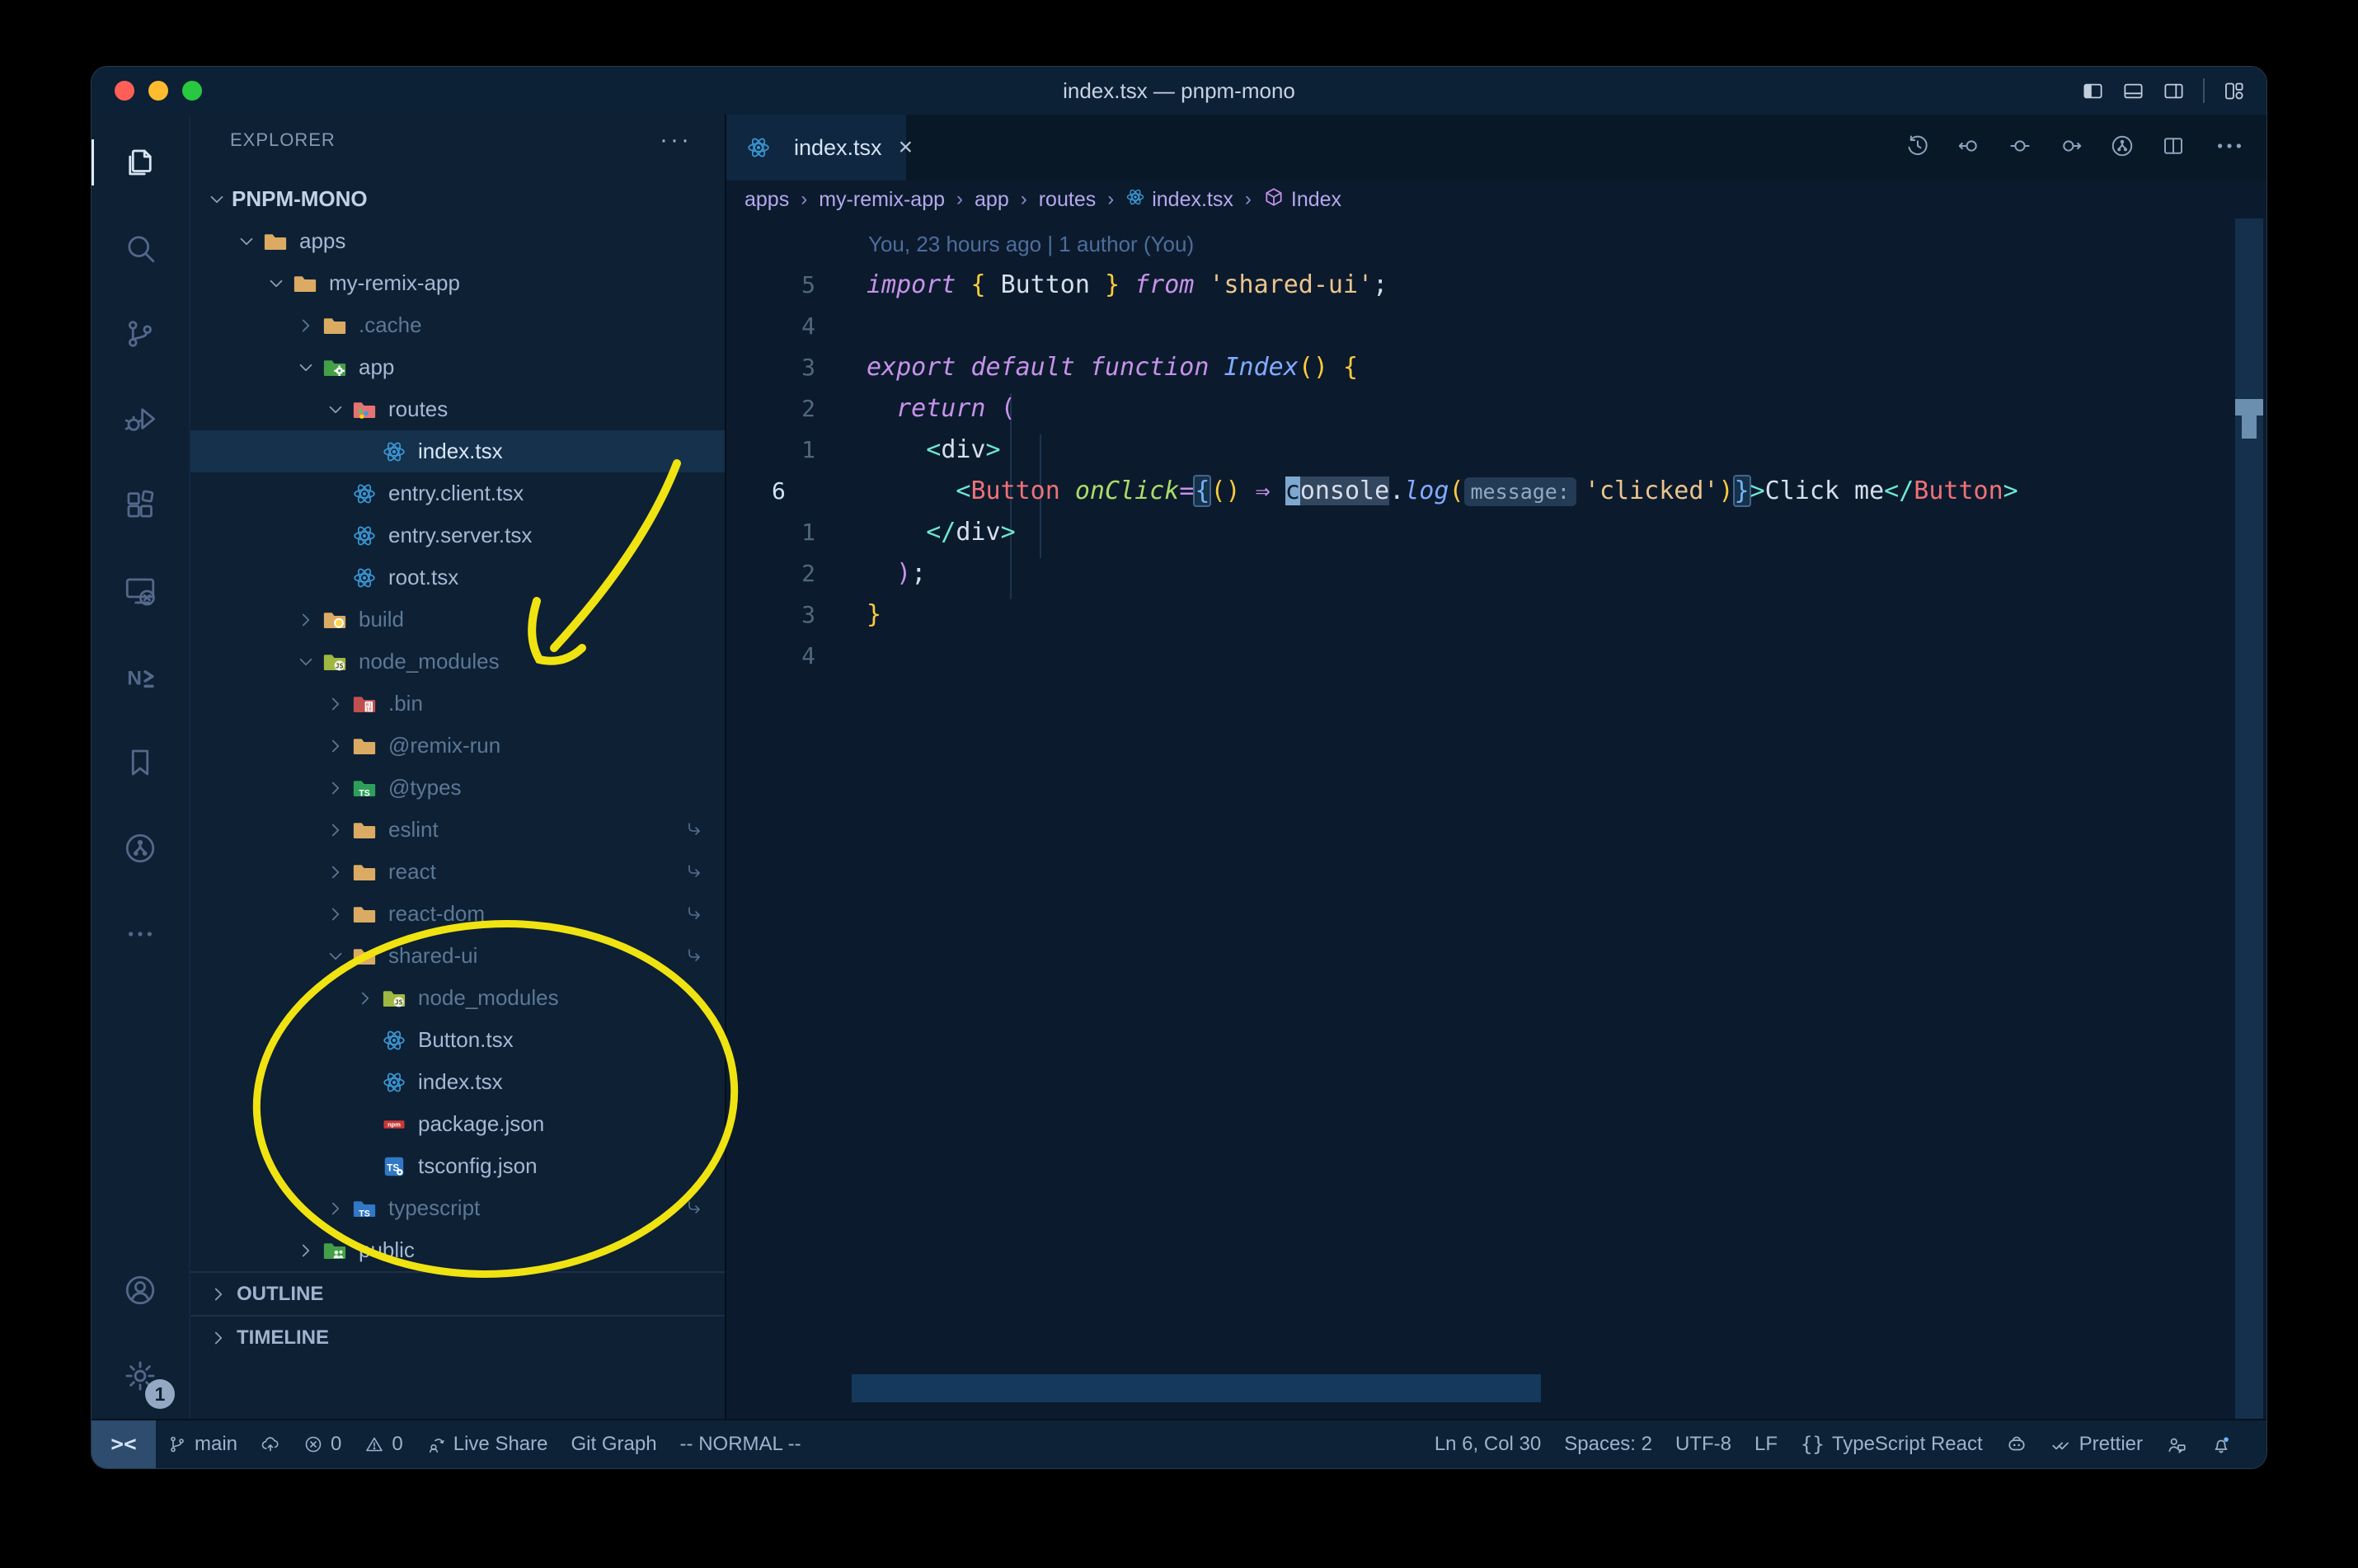 Image resolution: width=2358 pixels, height=1568 pixels. What do you see at coordinates (203, 1444) in the screenshot?
I see `status-branch: main` at bounding box center [203, 1444].